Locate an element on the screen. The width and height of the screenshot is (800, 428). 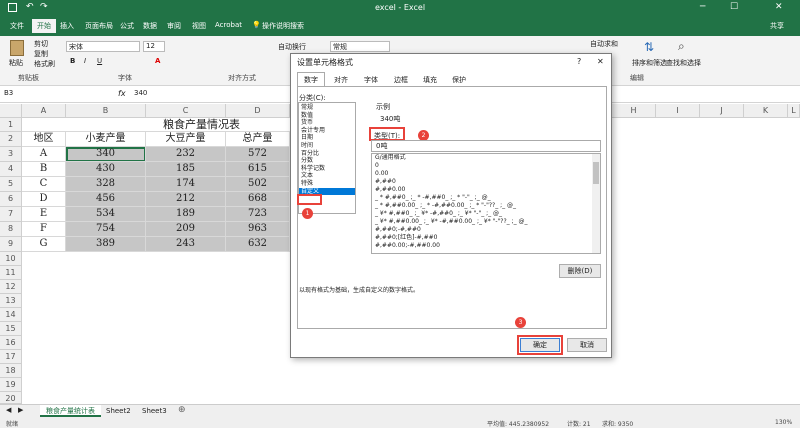
table-cell: 212 is located at coordinates (186, 199).